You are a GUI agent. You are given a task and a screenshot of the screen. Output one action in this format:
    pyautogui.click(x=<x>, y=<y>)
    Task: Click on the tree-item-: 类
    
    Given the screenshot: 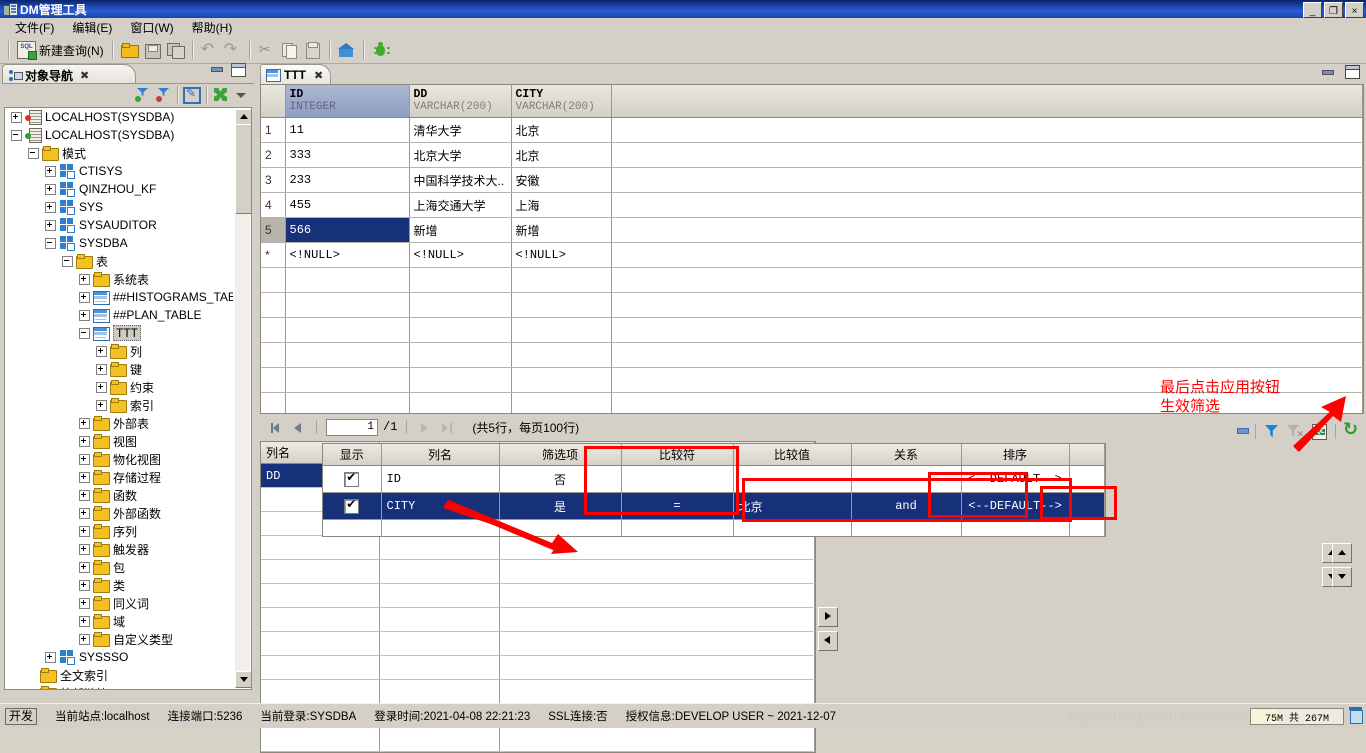 What is the action you would take?
    pyautogui.click(x=119, y=585)
    